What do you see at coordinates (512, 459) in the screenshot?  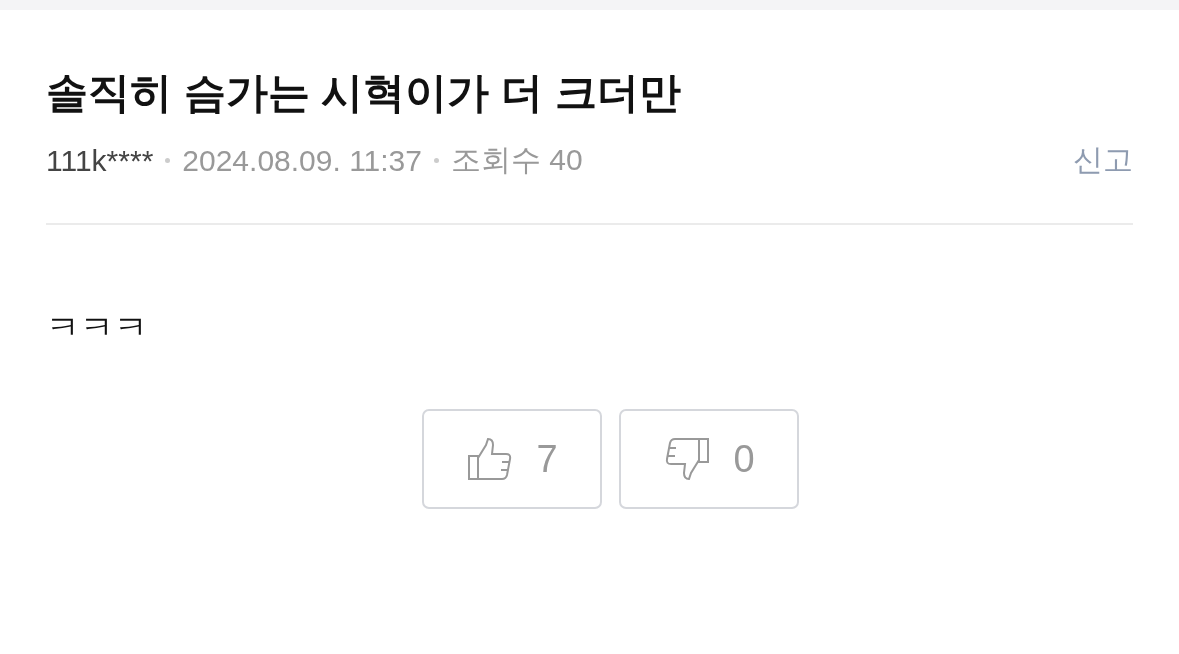 I see `like-button: 7` at bounding box center [512, 459].